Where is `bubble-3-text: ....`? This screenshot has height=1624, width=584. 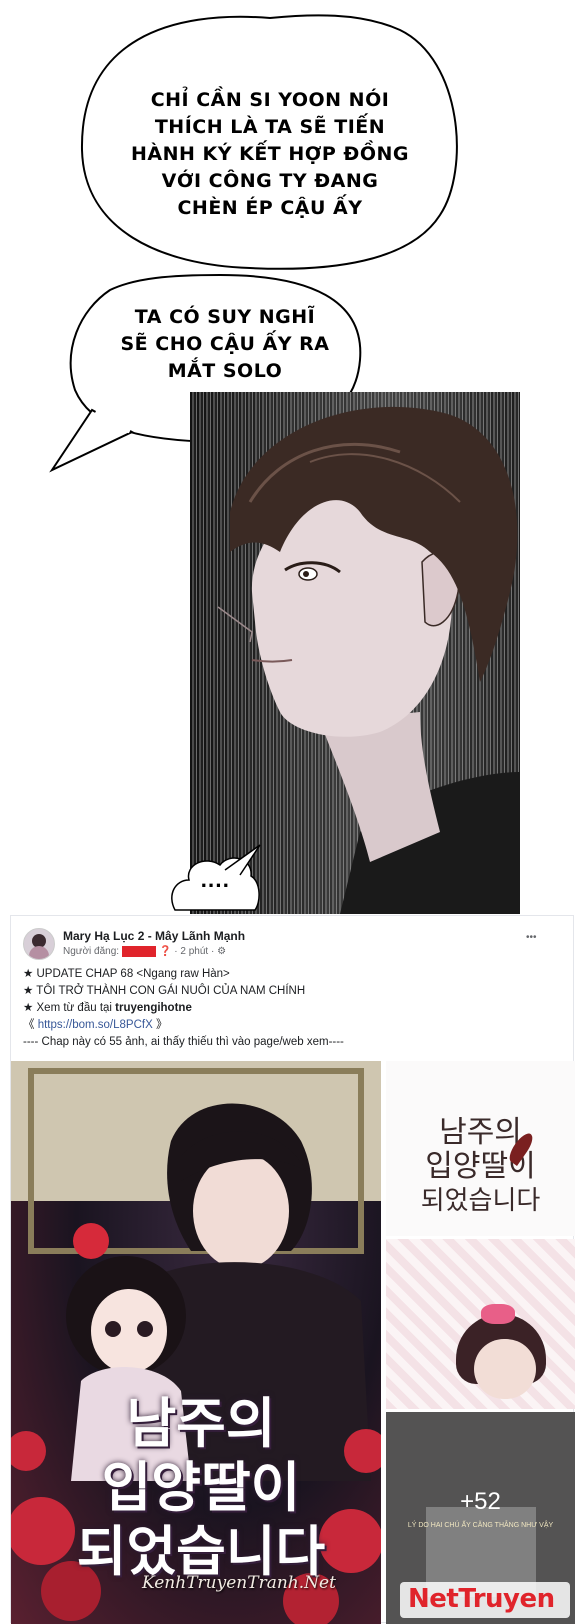
bubble-3-text: .... is located at coordinates (215, 881).